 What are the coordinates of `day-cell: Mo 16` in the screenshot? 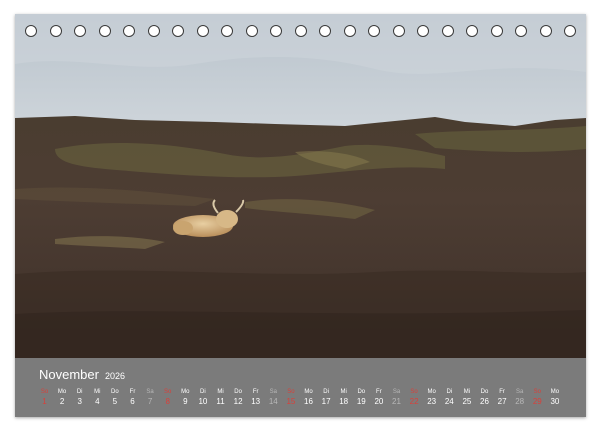 It's located at (308, 398).